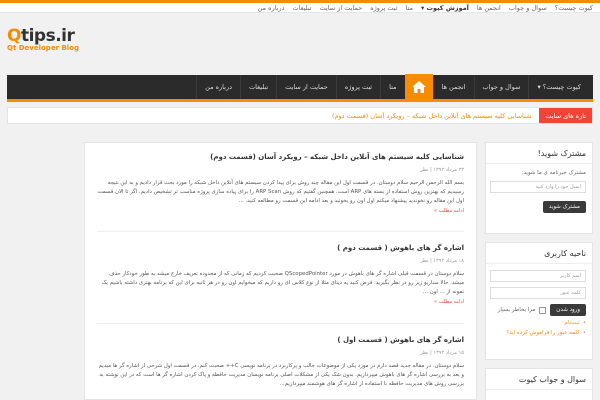 The width and height of the screenshot is (600, 400). What do you see at coordinates (300, 47) in the screenshot?
I see `site-header: Qtips.ir Qt Developer Blog` at bounding box center [300, 47].